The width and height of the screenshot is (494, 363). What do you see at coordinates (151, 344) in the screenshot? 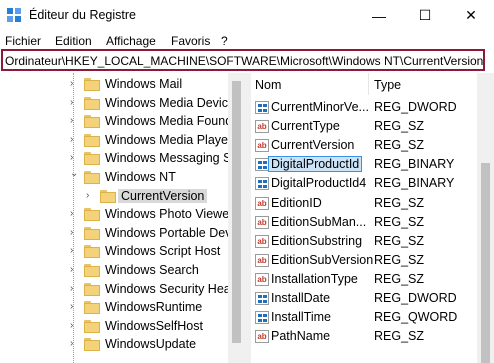
I see `tree-item-label: WindowsUpdate` at bounding box center [151, 344].